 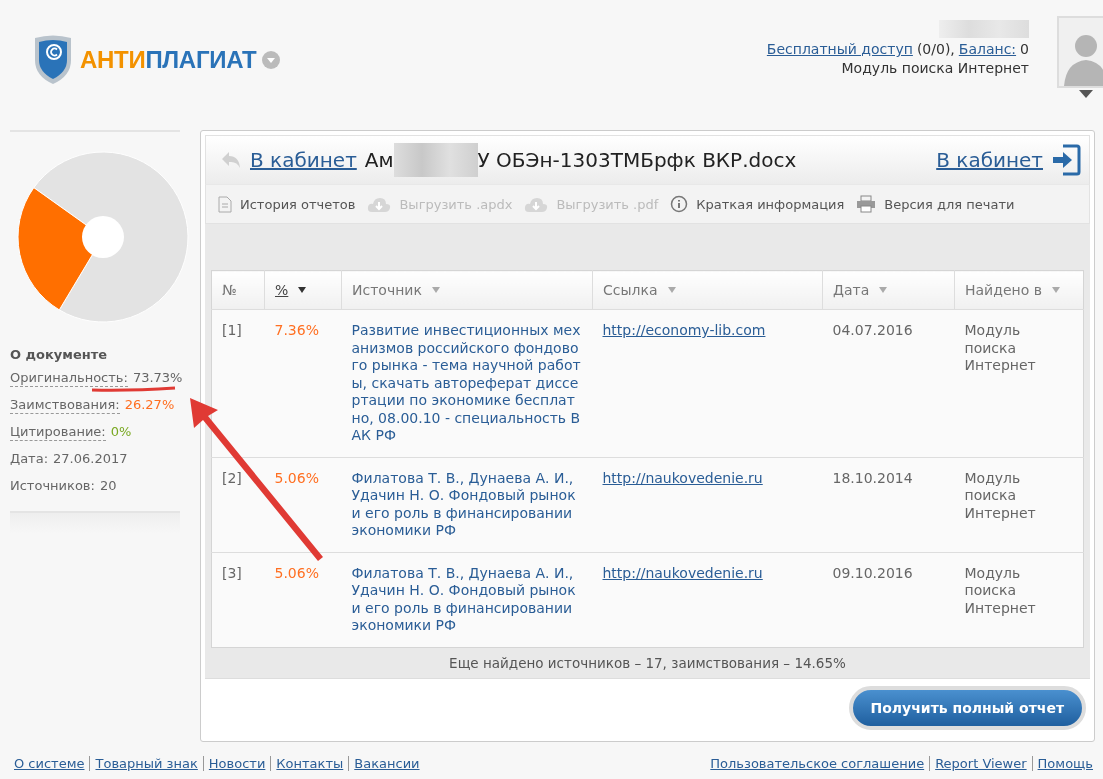 What do you see at coordinates (168, 60) in the screenshot?
I see `logo-wordmark: АНТИПЛАГИАТ` at bounding box center [168, 60].